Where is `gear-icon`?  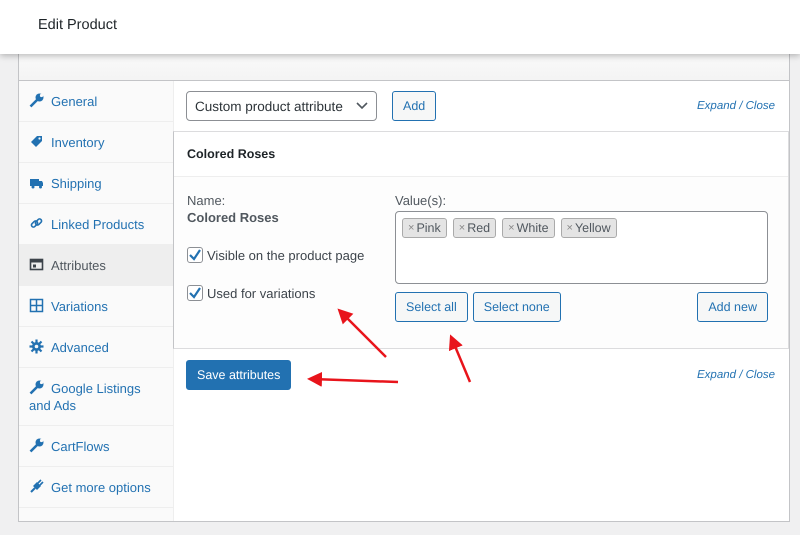 gear-icon is located at coordinates (36, 346).